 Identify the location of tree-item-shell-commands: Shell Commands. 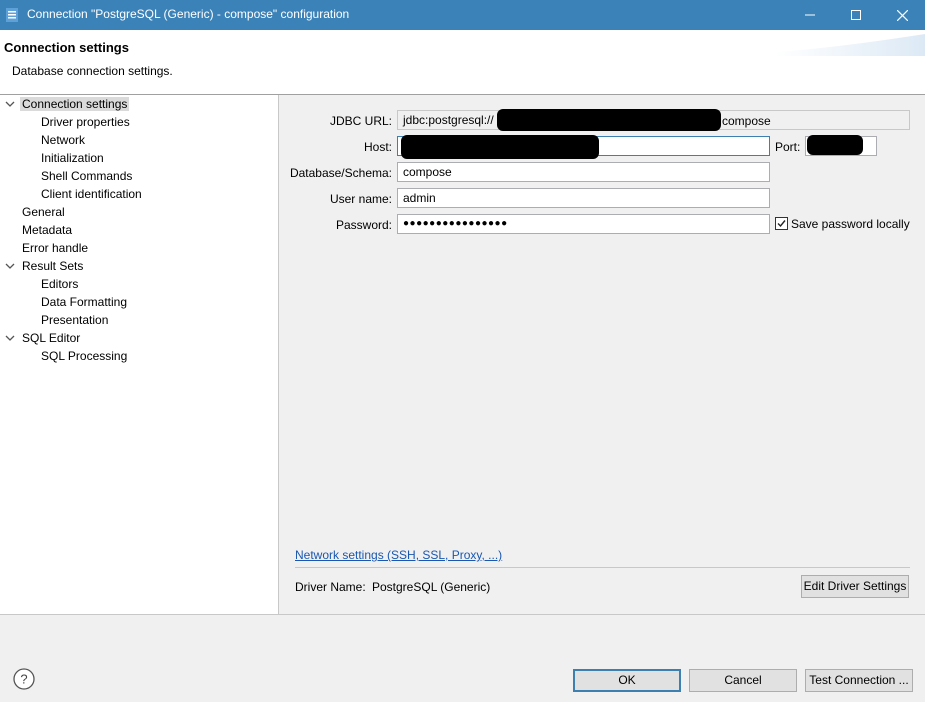
(86, 176).